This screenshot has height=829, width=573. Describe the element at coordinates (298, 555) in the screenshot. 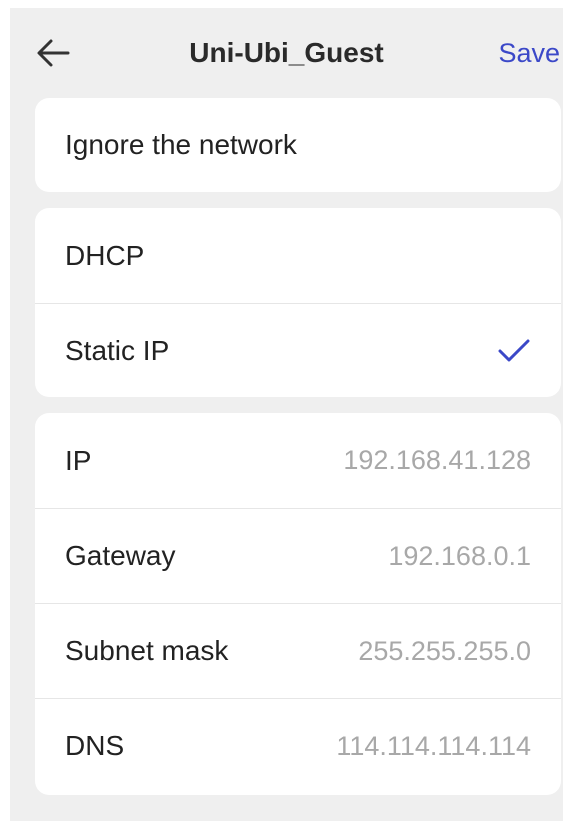

I see `gateway-field-row: Gateway 192.168.0.1` at that location.